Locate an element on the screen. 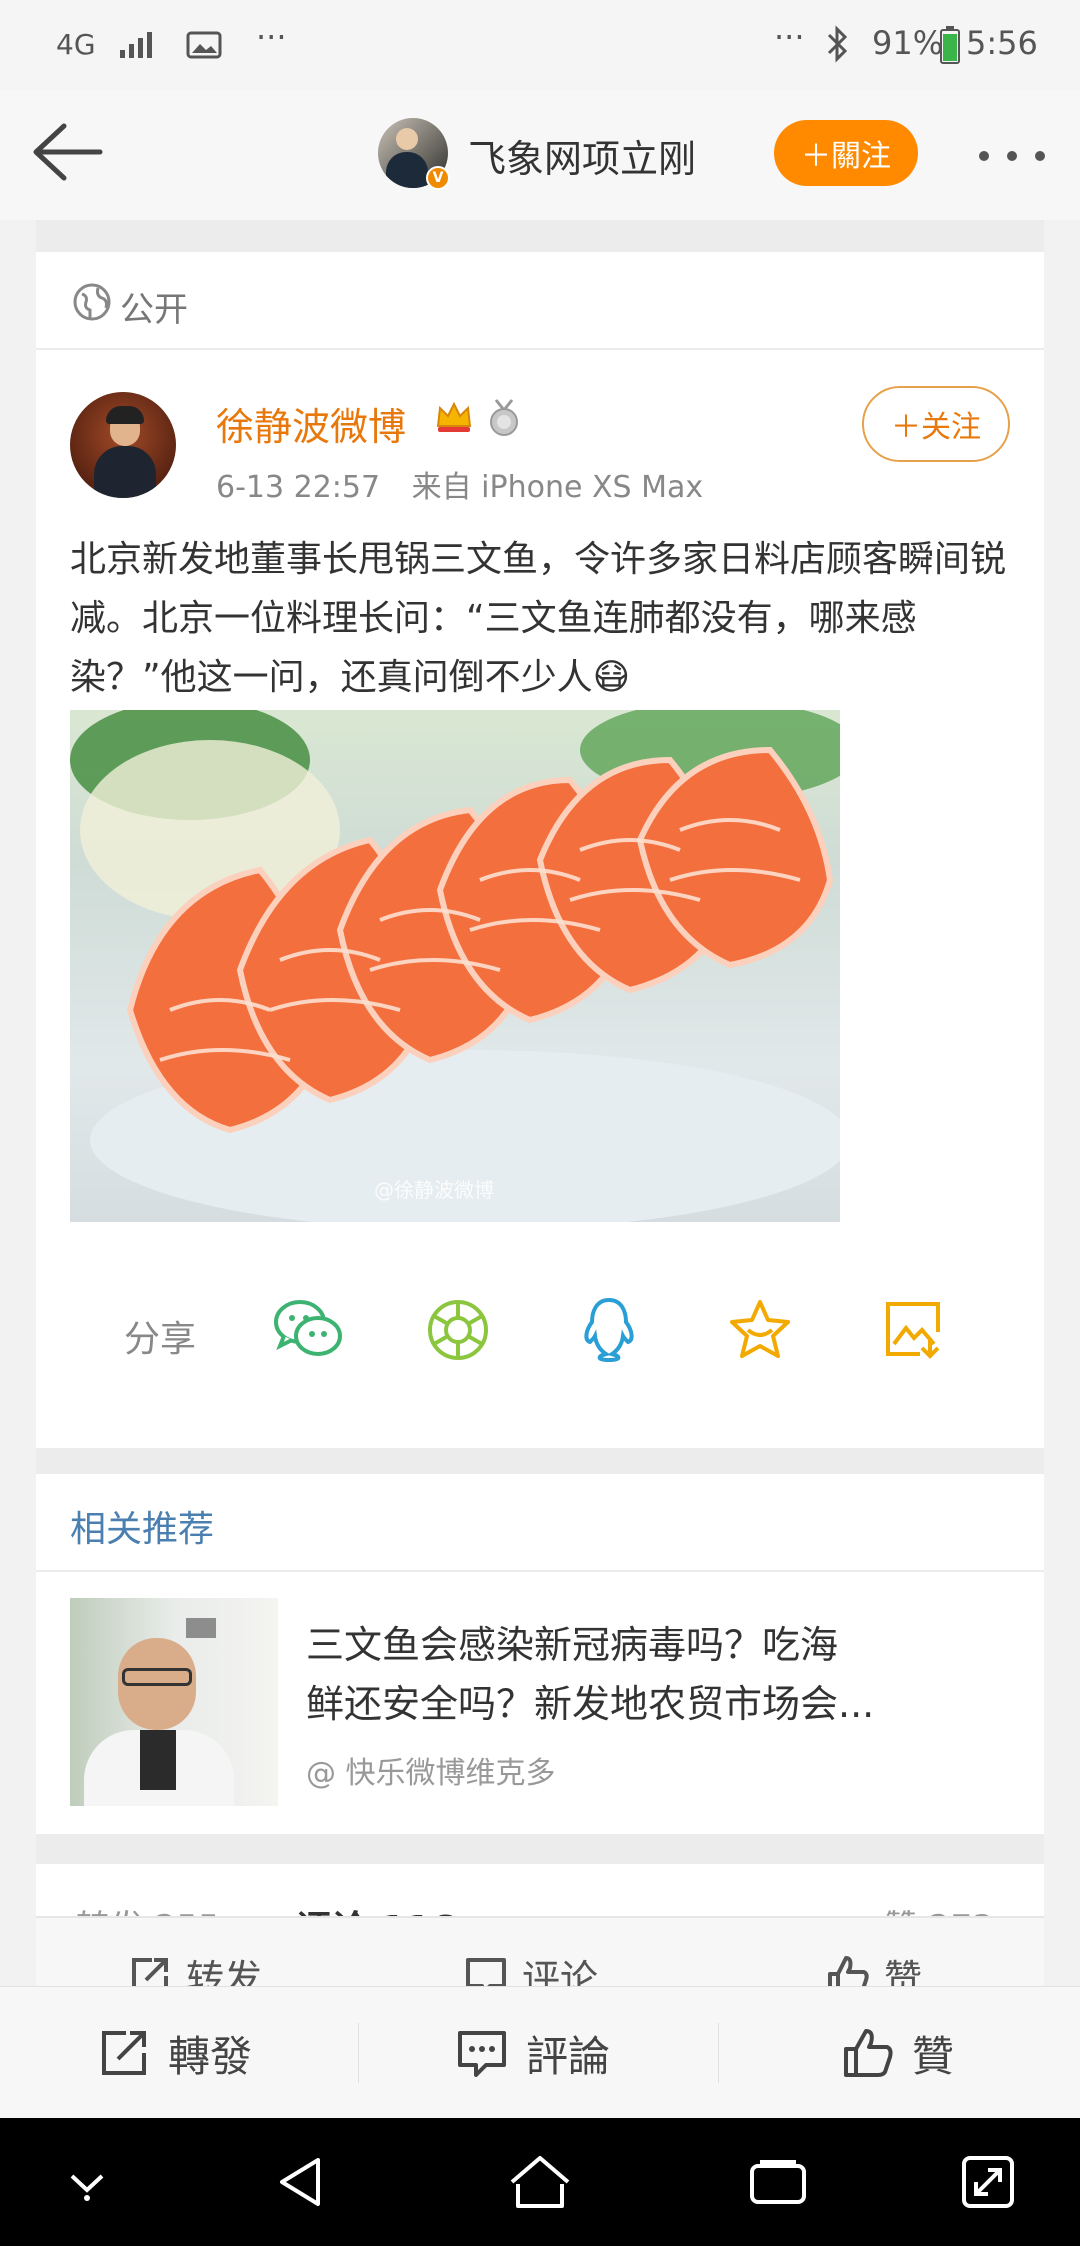 Image resolution: width=1080 pixels, height=2246 pixels. qq-icon is located at coordinates (609, 1332).